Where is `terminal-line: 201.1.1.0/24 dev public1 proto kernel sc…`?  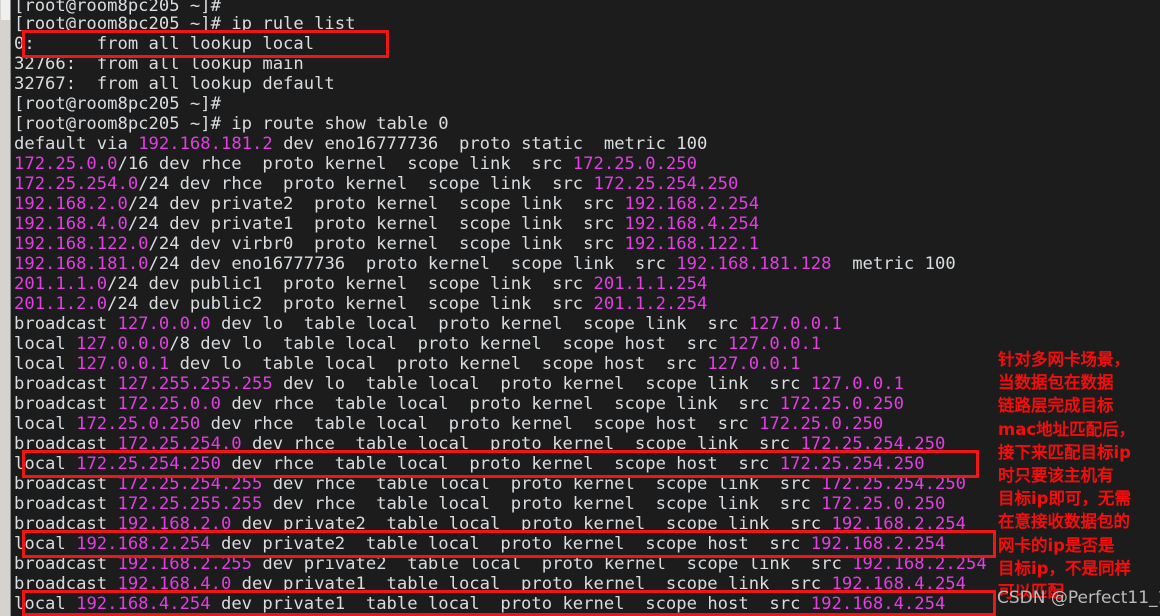 terminal-line: 201.1.1.0/24 dev public1 proto kernel sc… is located at coordinates (360, 284).